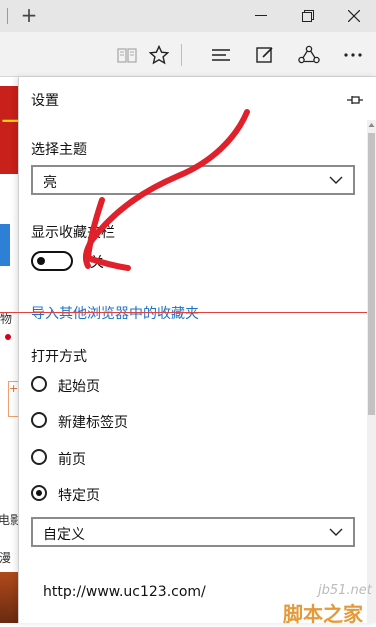 This screenshot has width=376, height=627. I want to click on watermark-site: jb51.net, so click(345, 590).